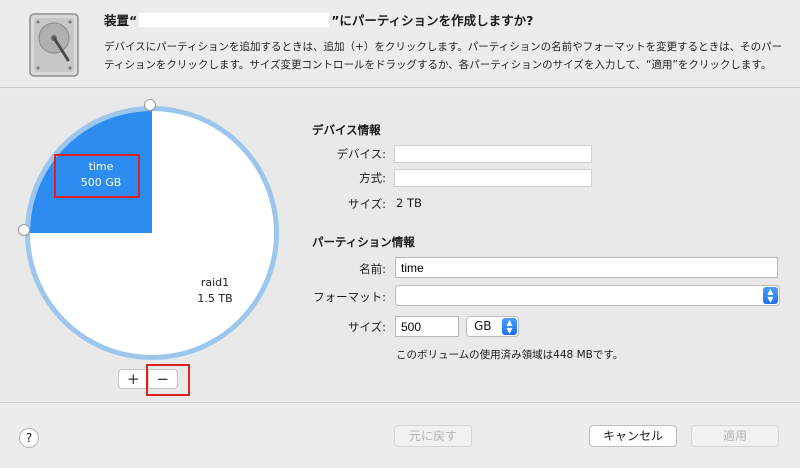 Image resolution: width=800 pixels, height=468 pixels. I want to click on partition-size-label: サイズ:, so click(366, 327).